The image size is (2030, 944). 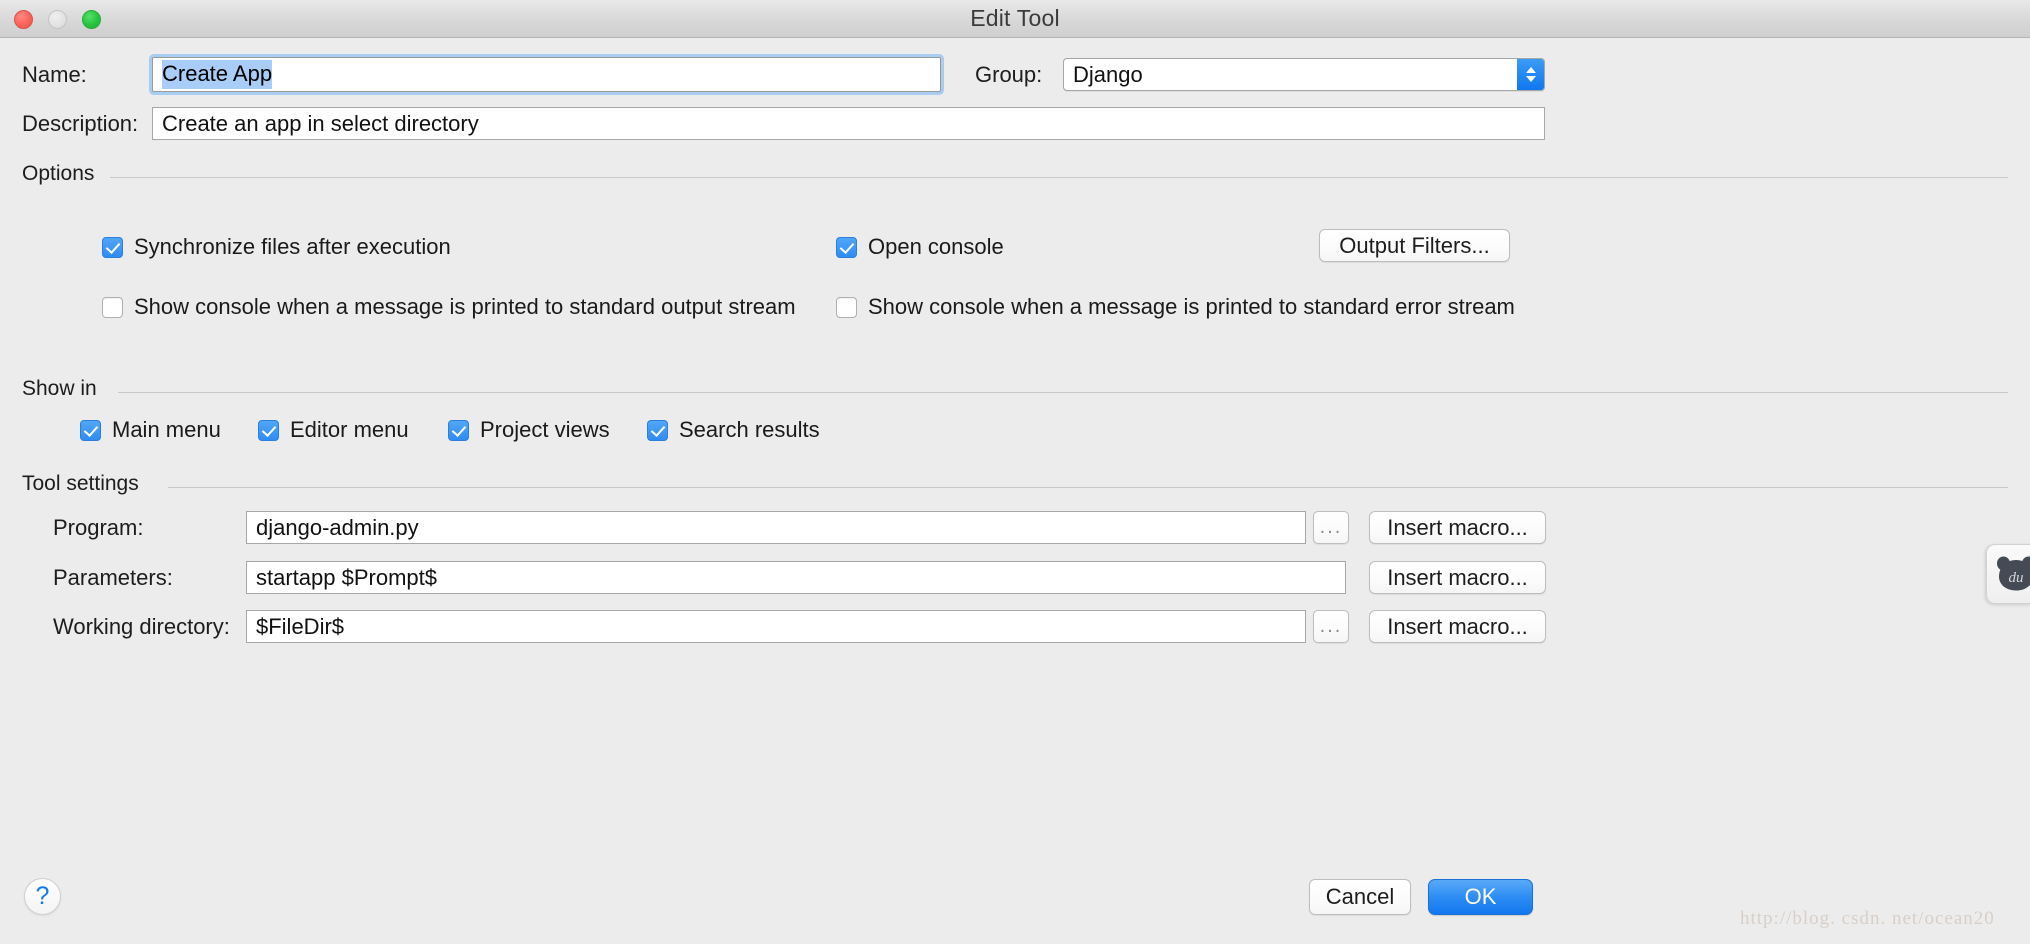 What do you see at coordinates (320, 123) in the screenshot?
I see `description-input-value: Create an app in select directory` at bounding box center [320, 123].